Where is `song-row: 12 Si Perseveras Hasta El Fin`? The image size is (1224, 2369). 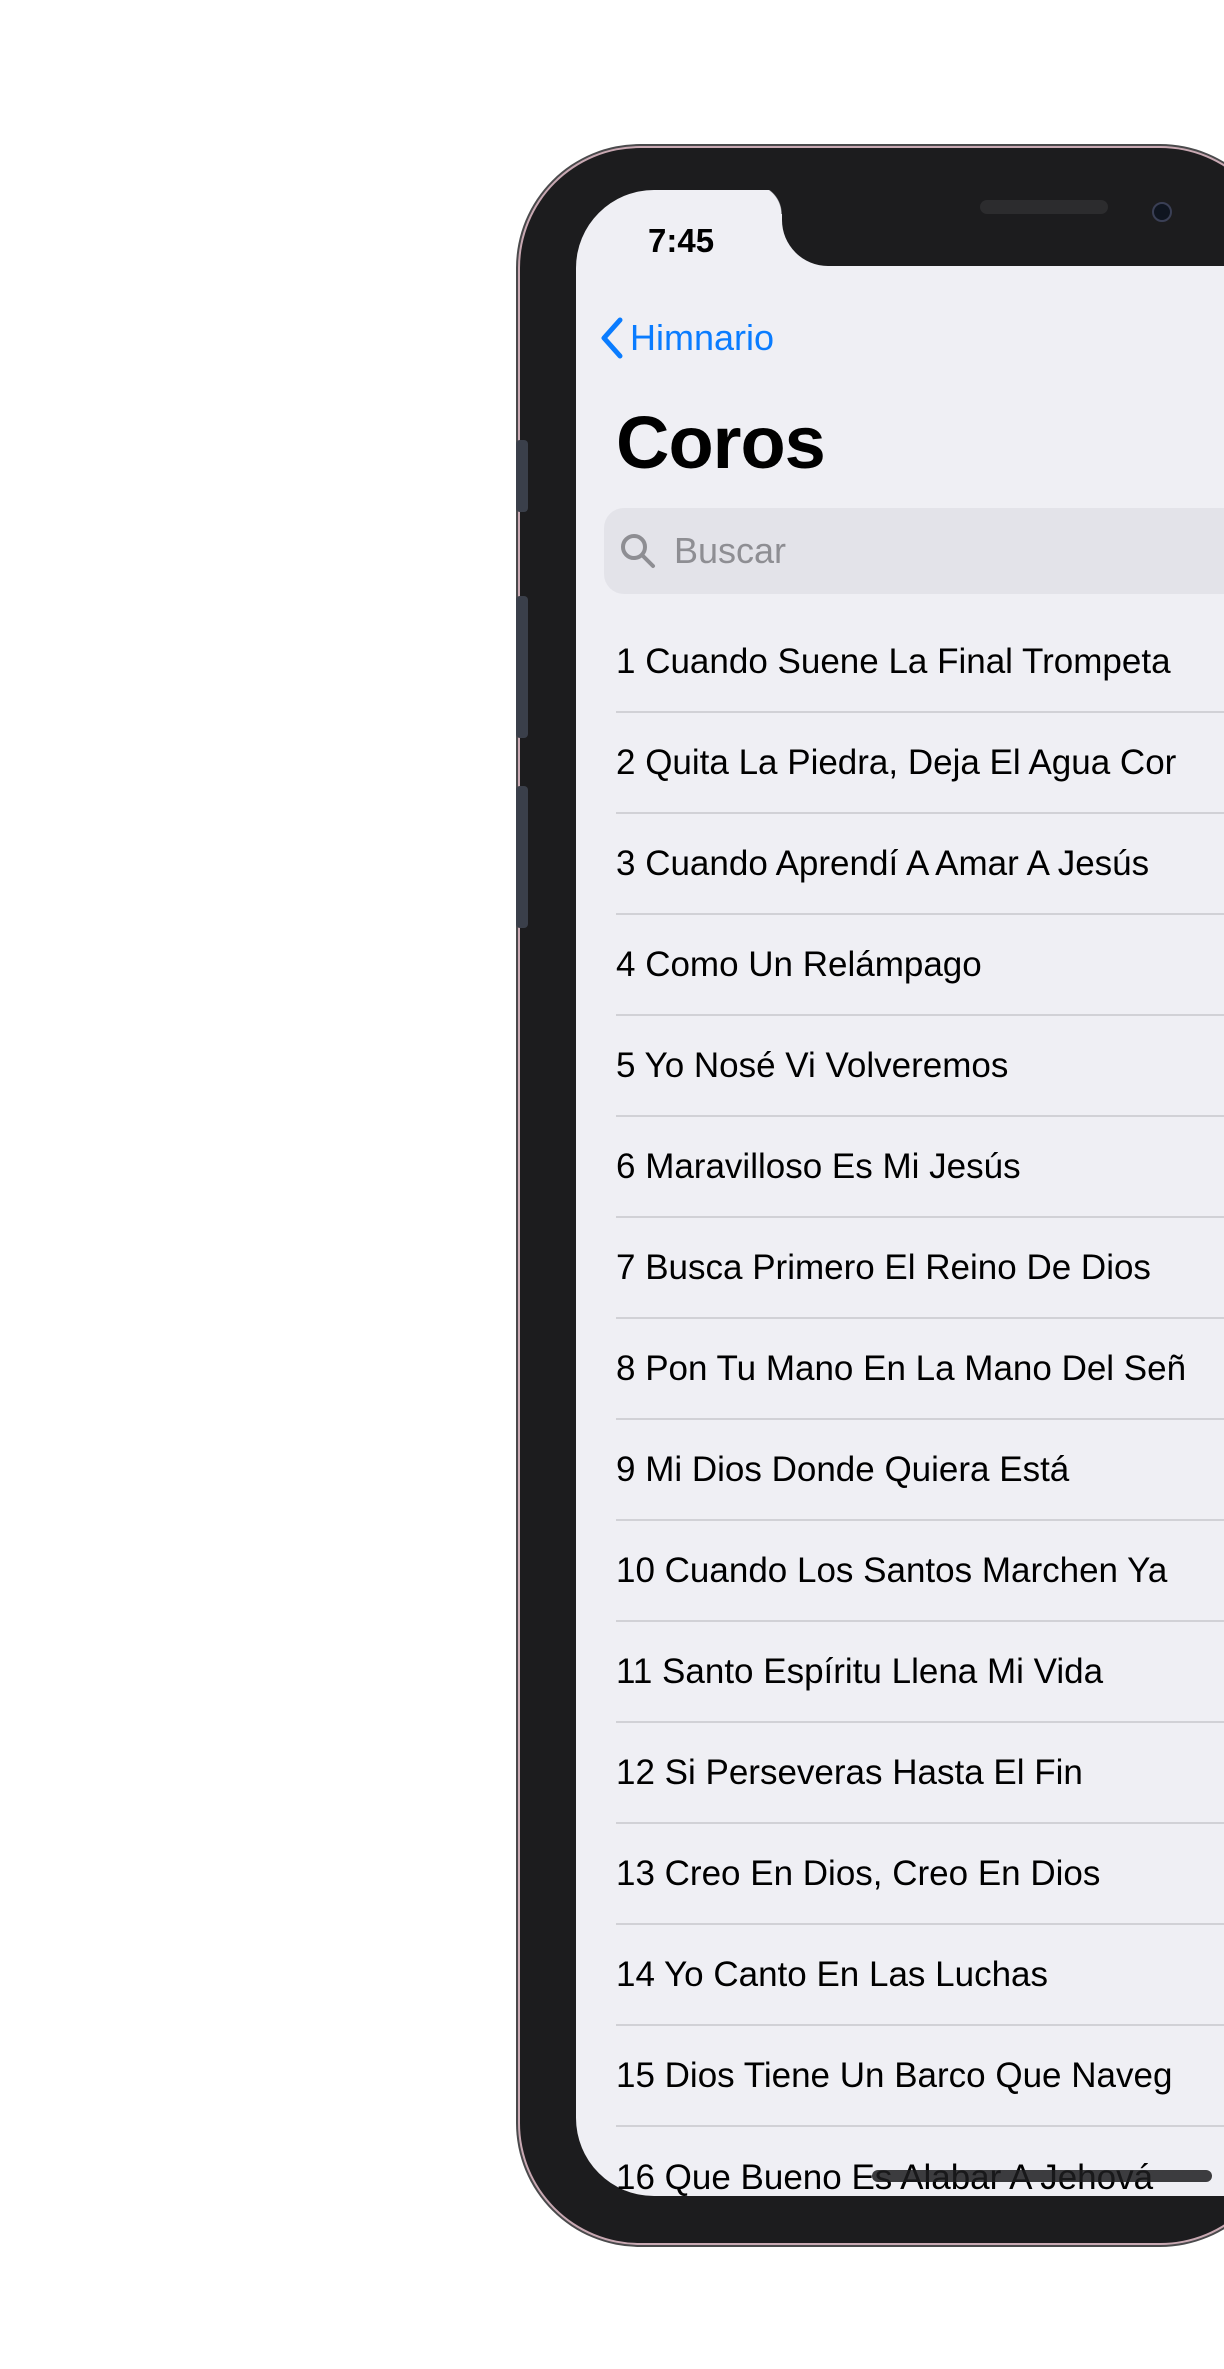
song-row: 12 Si Perseveras Hasta El Fin is located at coordinates (920, 1773).